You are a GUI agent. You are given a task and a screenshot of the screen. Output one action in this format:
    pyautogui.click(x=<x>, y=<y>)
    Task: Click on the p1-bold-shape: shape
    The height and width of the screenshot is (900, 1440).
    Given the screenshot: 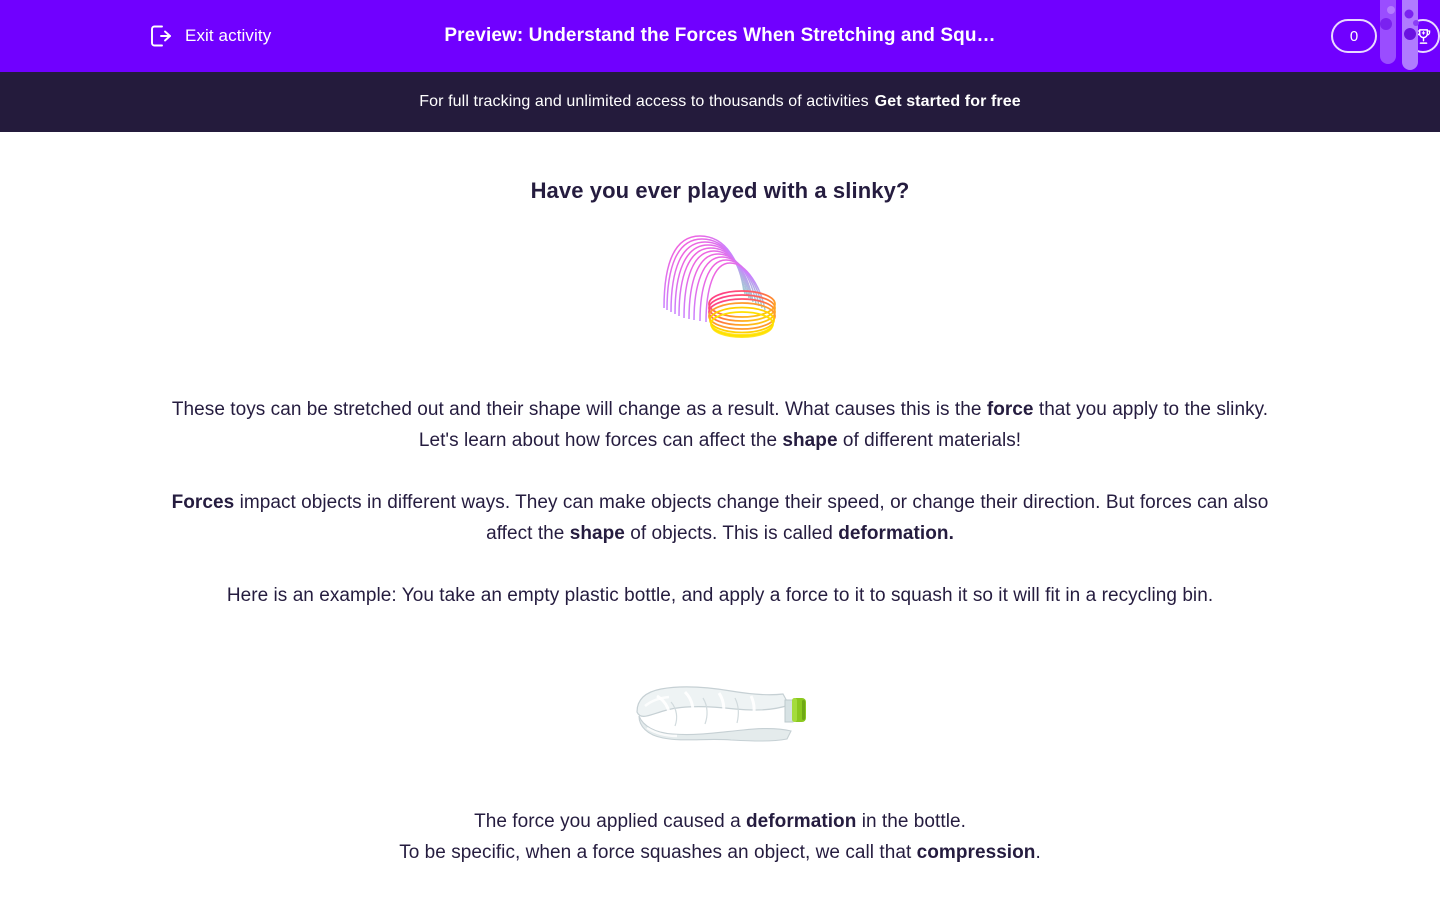 What is the action you would take?
    pyautogui.click(x=810, y=440)
    